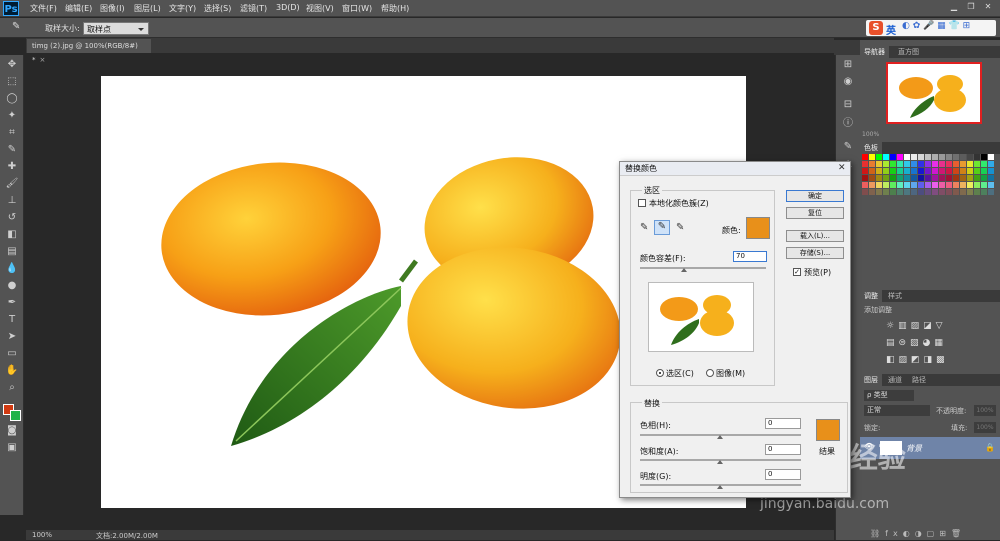 This screenshot has height=541, width=1000. I want to click on shape-tool-icon: ▭, so click(12, 354).